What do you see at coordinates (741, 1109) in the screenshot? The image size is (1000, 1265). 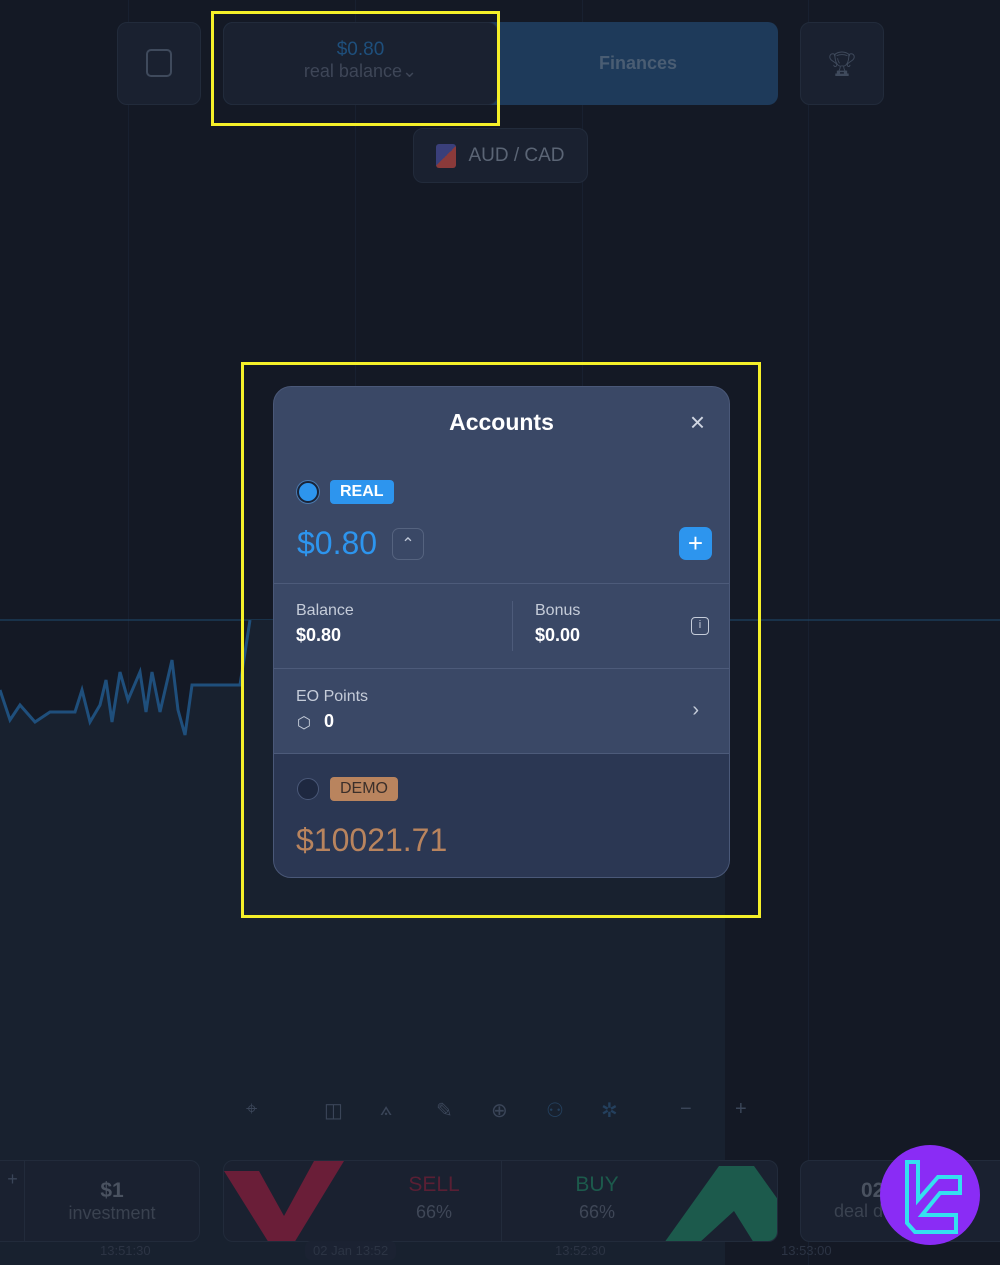 I see `zoom-in-icon: +` at bounding box center [741, 1109].